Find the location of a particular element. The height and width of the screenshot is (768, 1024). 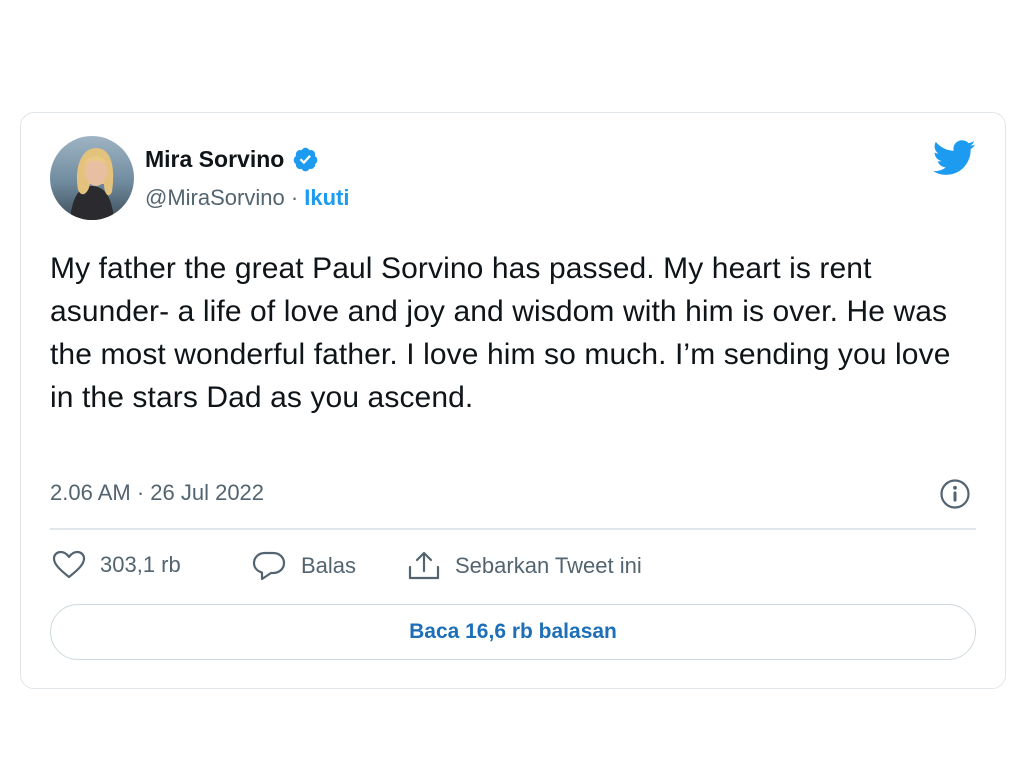

divider is located at coordinates (513, 529).